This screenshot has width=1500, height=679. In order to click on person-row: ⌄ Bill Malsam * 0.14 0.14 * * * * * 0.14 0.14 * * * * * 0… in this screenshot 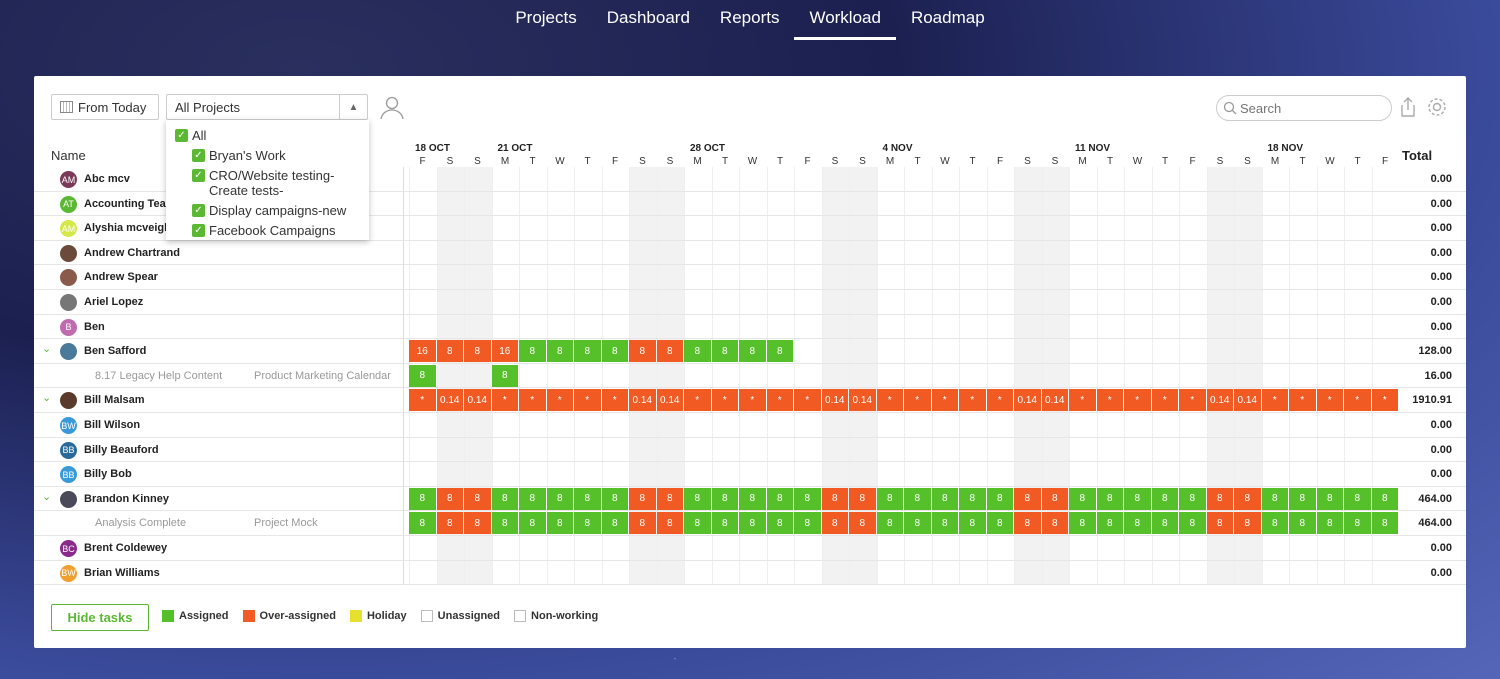, I will do `click(750, 400)`.